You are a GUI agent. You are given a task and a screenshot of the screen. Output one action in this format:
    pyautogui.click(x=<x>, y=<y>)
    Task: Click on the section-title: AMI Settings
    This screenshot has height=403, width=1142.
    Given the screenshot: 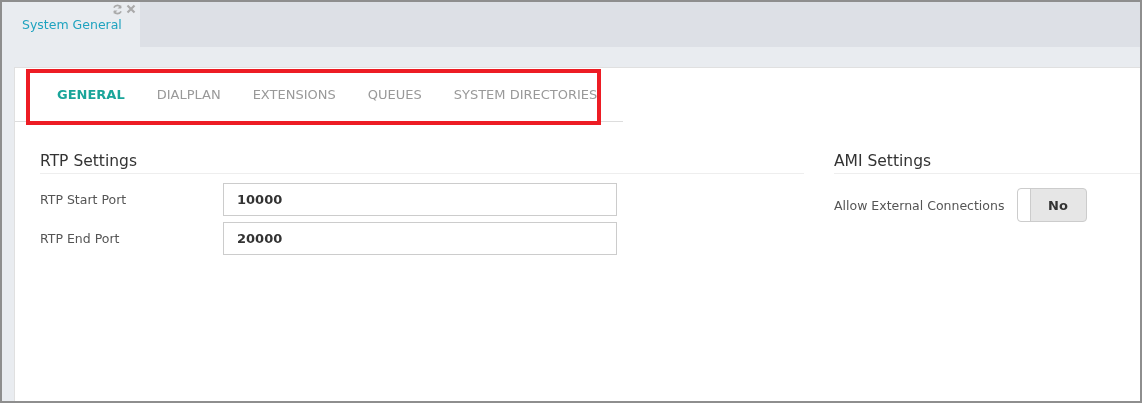 What is the action you would take?
    pyautogui.click(x=987, y=163)
    